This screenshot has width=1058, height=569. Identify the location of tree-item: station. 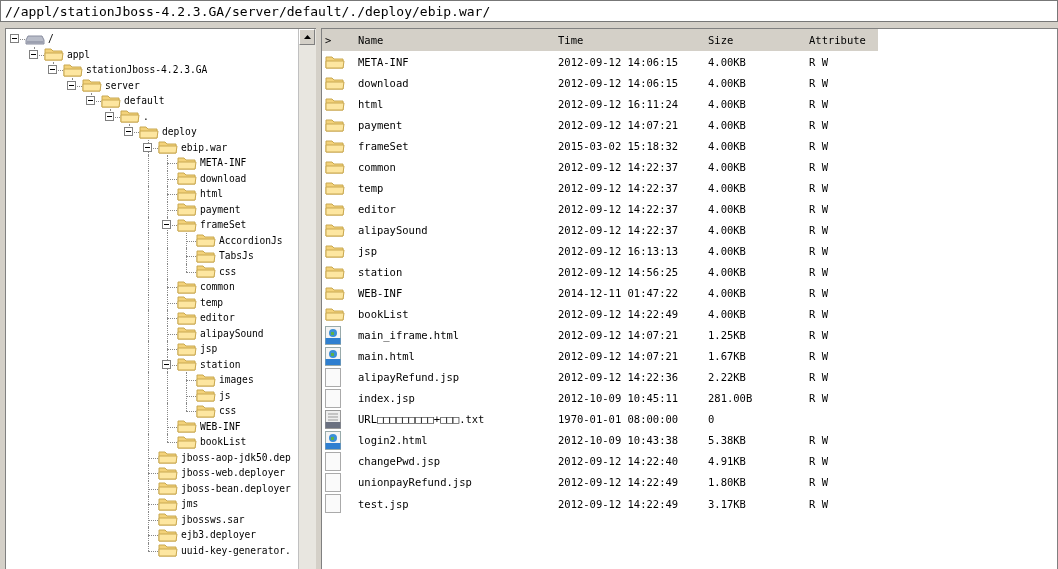
(220, 364).